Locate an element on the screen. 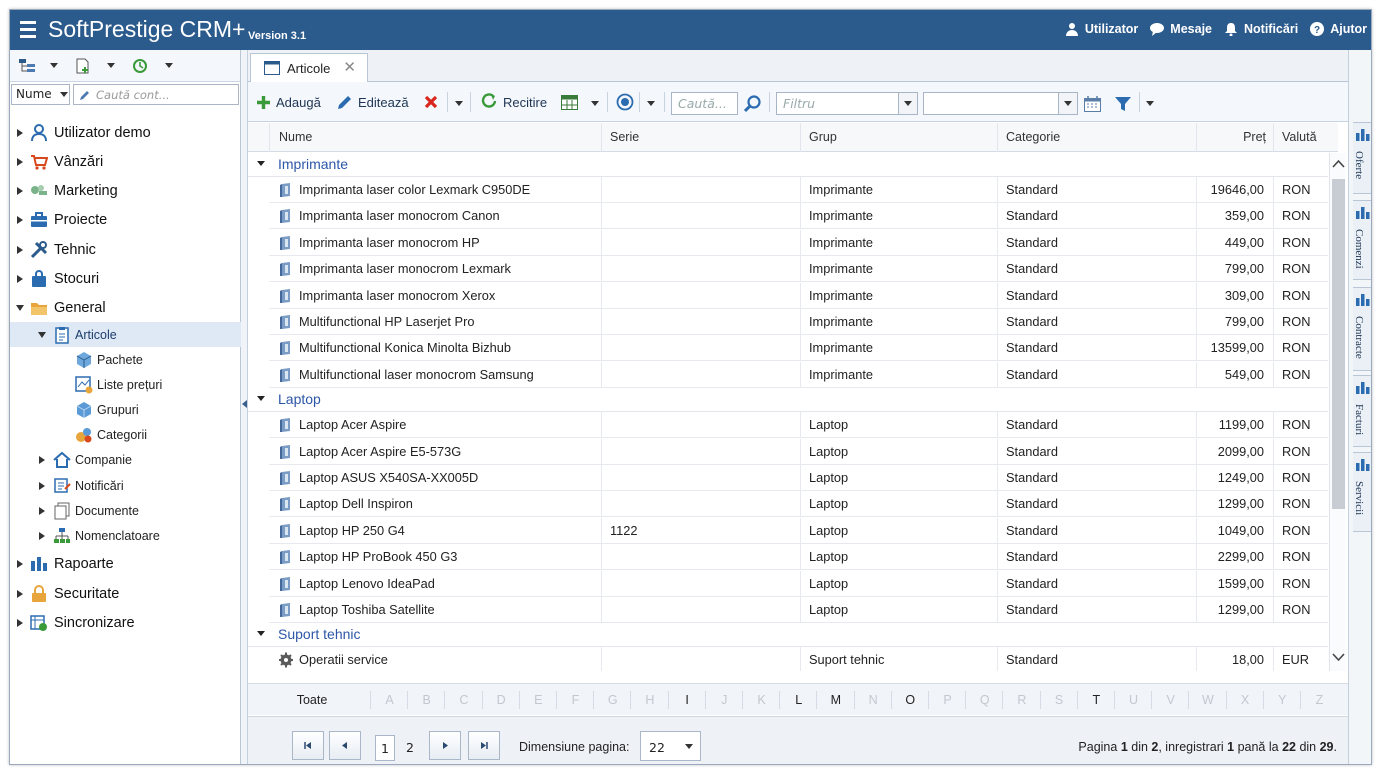 The height and width of the screenshot is (774, 1381). alphabet-letter-g: G is located at coordinates (612, 700).